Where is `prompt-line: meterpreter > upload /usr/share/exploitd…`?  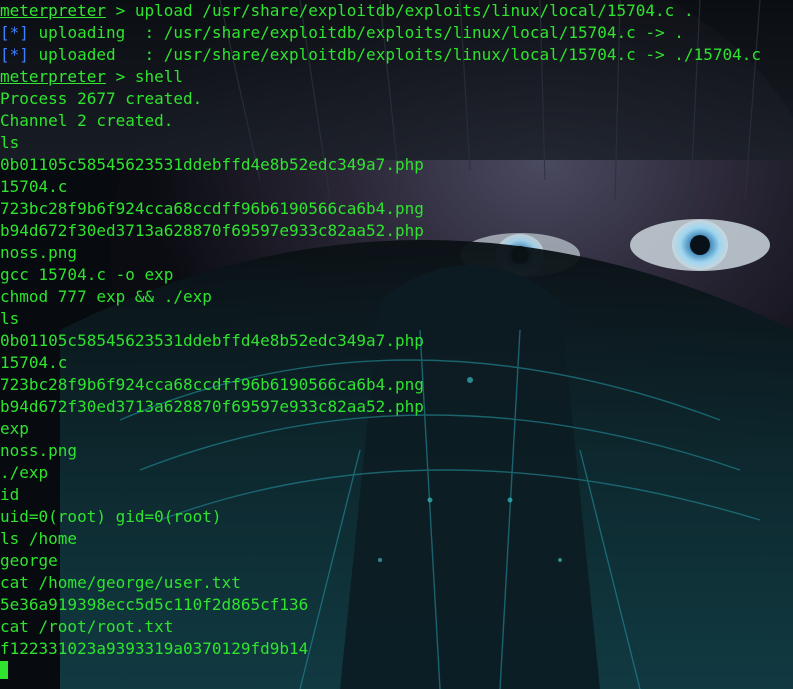 prompt-line: meterpreter > upload /usr/share/exploitd… is located at coordinates (380, 11).